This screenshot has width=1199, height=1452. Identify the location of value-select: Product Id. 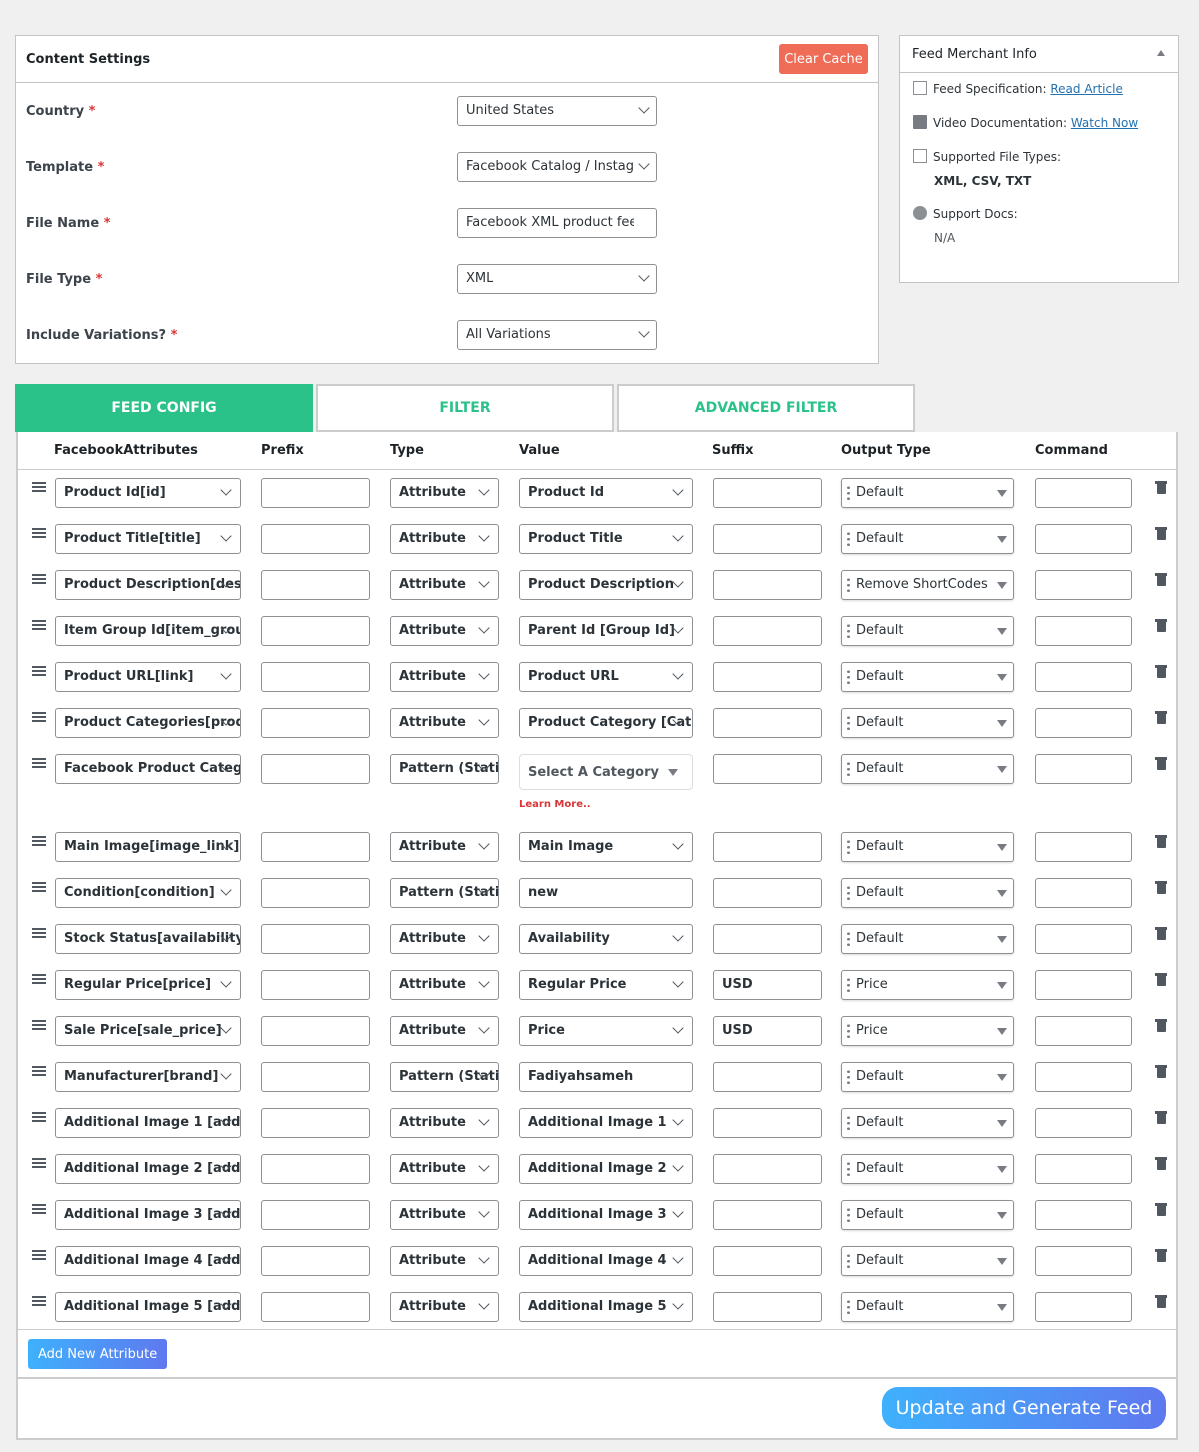
(606, 493).